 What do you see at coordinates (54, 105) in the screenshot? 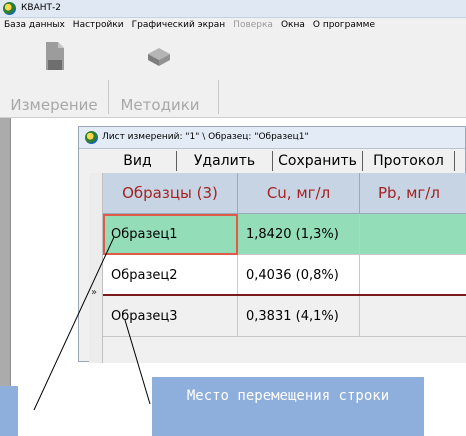
I see `measurement-label: Измерение` at bounding box center [54, 105].